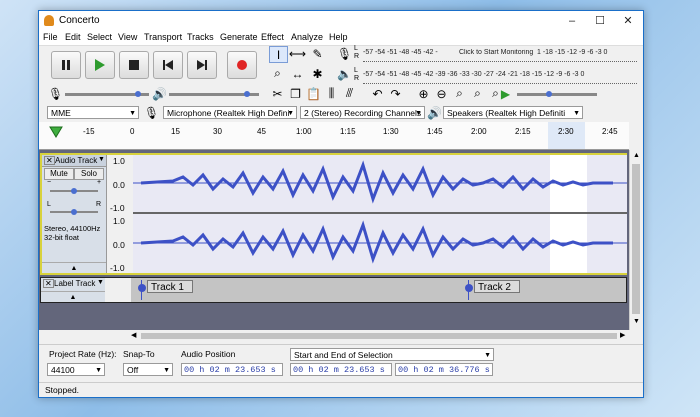 This screenshot has width=700, height=417. I want to click on recording-device-select: Microphone (Realtek High Defini ▼, so click(230, 112).